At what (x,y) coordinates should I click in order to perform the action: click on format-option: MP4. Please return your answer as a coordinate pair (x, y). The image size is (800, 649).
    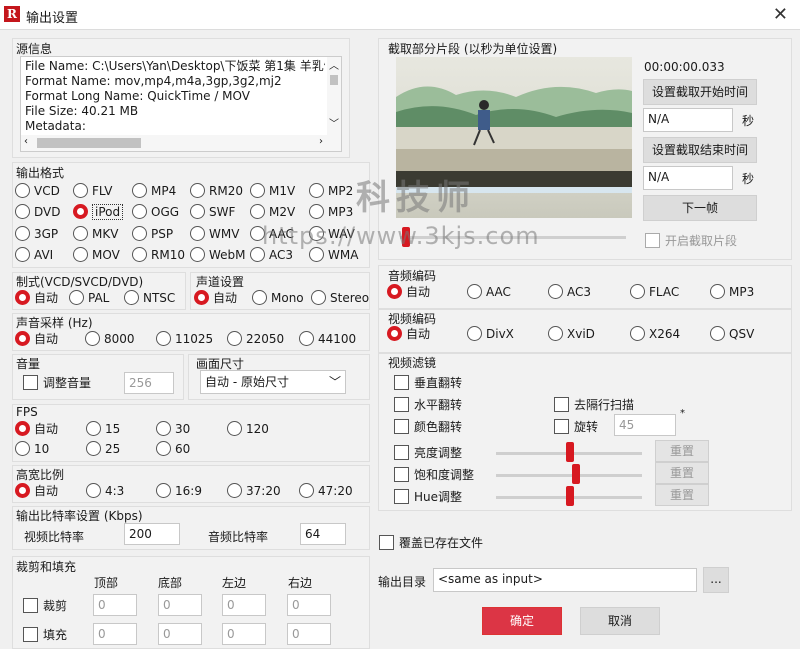
    Looking at the image, I should click on (154, 191).